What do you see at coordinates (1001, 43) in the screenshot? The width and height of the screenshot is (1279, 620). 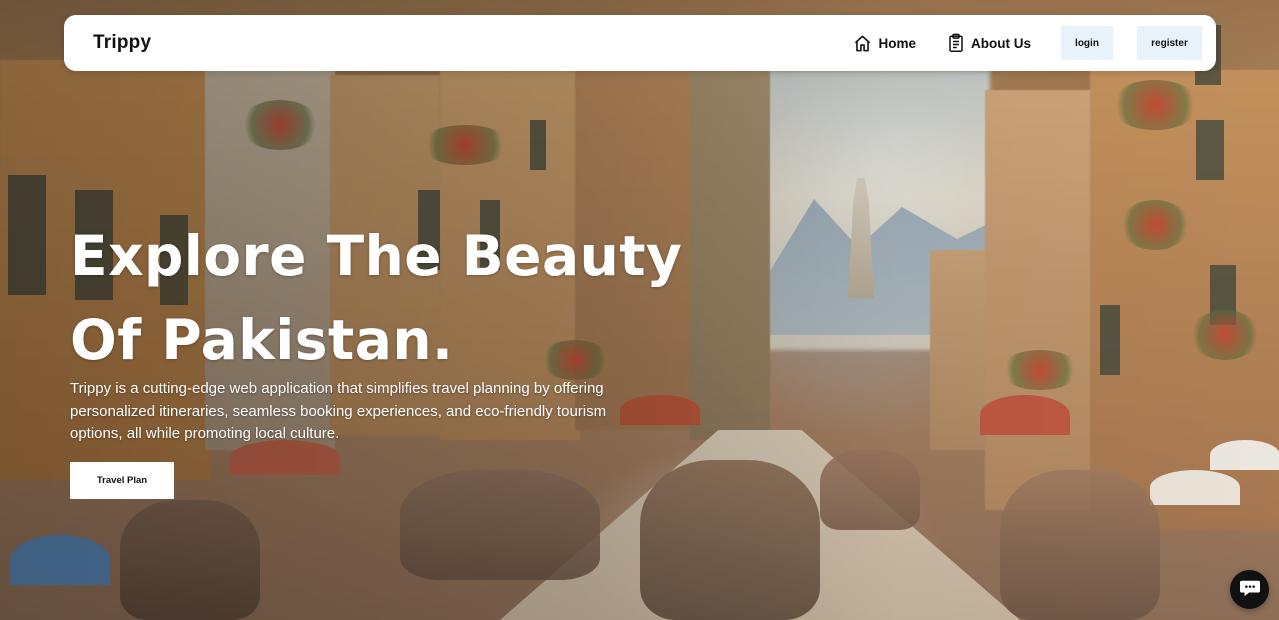 I see `nav-about-label: About Us` at bounding box center [1001, 43].